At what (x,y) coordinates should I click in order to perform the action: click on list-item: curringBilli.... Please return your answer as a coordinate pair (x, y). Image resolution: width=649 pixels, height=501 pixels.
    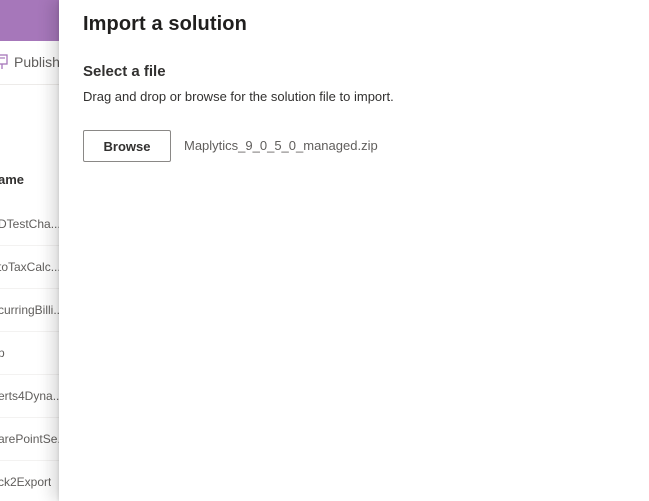
    Looking at the image, I should click on (34, 310).